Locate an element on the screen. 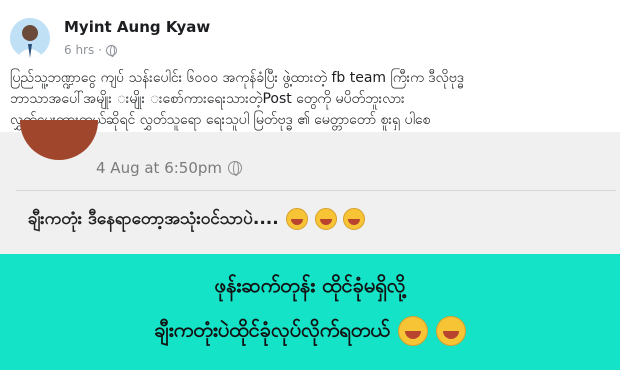 This screenshot has width=620, height=370. avatar is located at coordinates (30, 38).